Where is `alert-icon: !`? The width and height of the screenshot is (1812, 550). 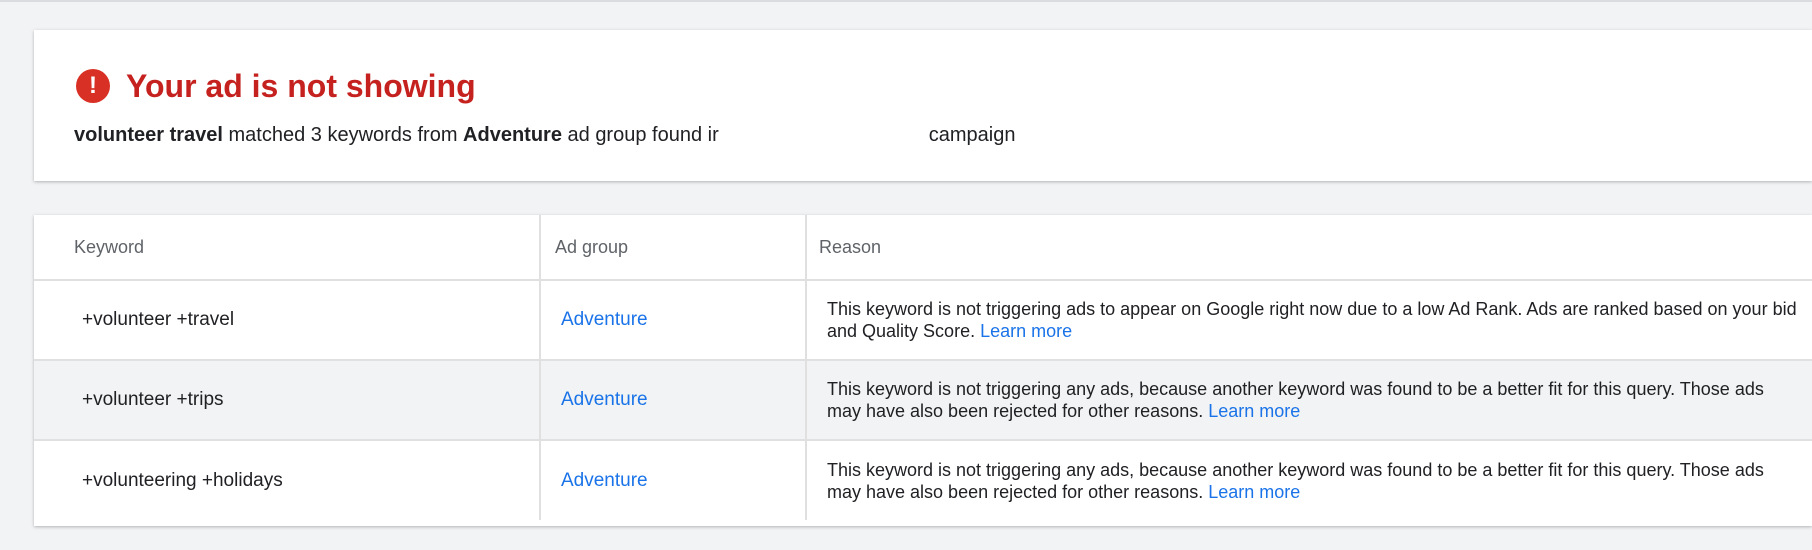 alert-icon: ! is located at coordinates (93, 86).